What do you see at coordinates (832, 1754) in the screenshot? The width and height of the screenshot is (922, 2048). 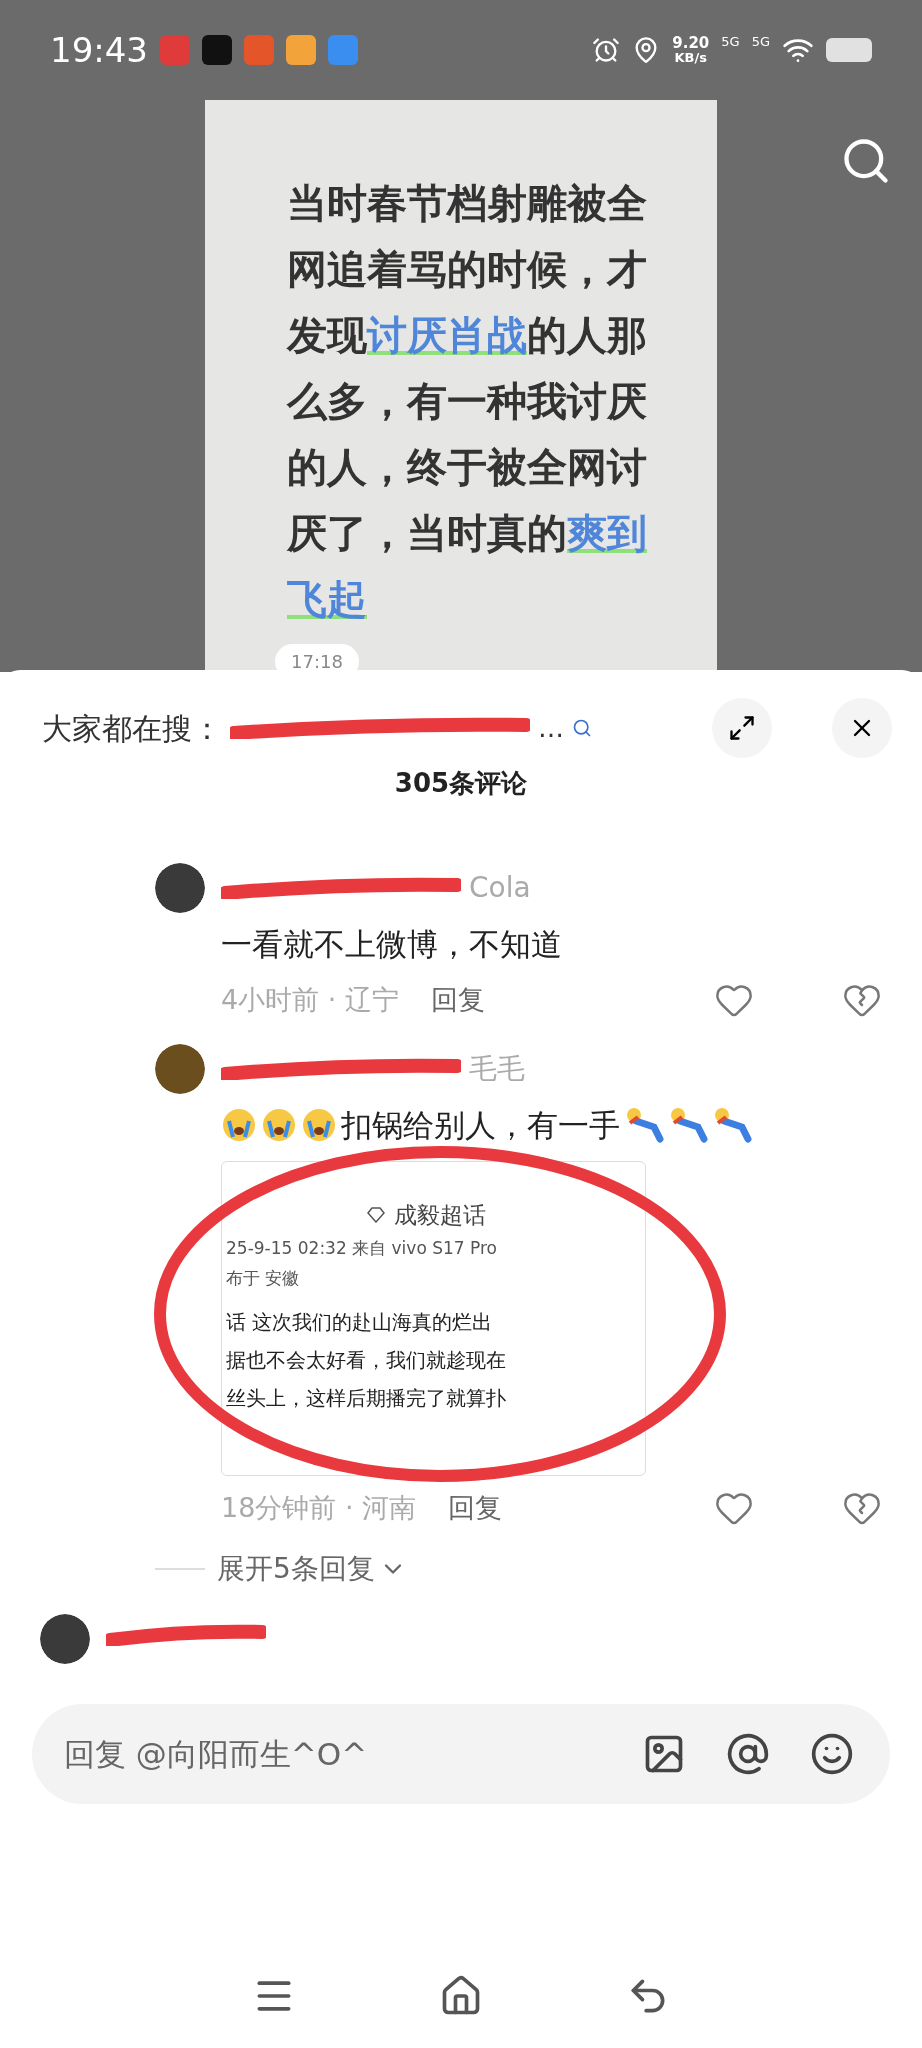 I see `emoji-icon` at bounding box center [832, 1754].